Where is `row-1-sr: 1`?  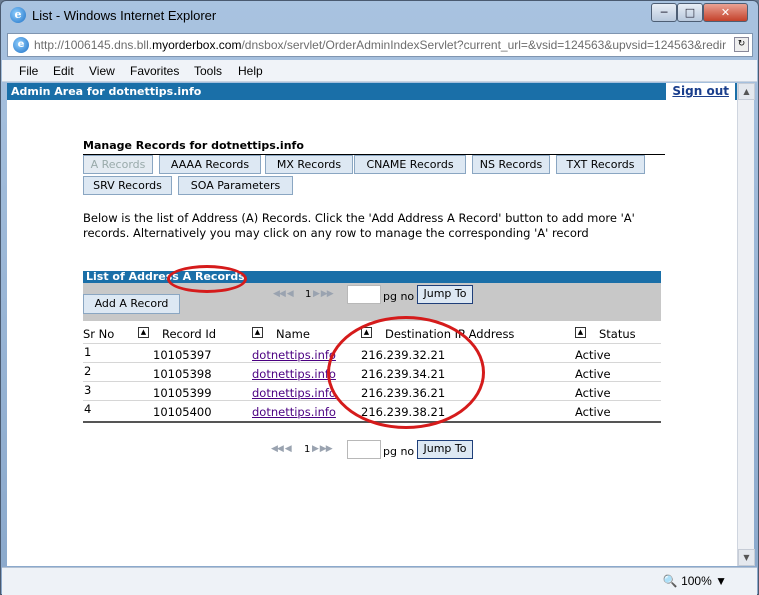 row-1-sr: 1 is located at coordinates (88, 352).